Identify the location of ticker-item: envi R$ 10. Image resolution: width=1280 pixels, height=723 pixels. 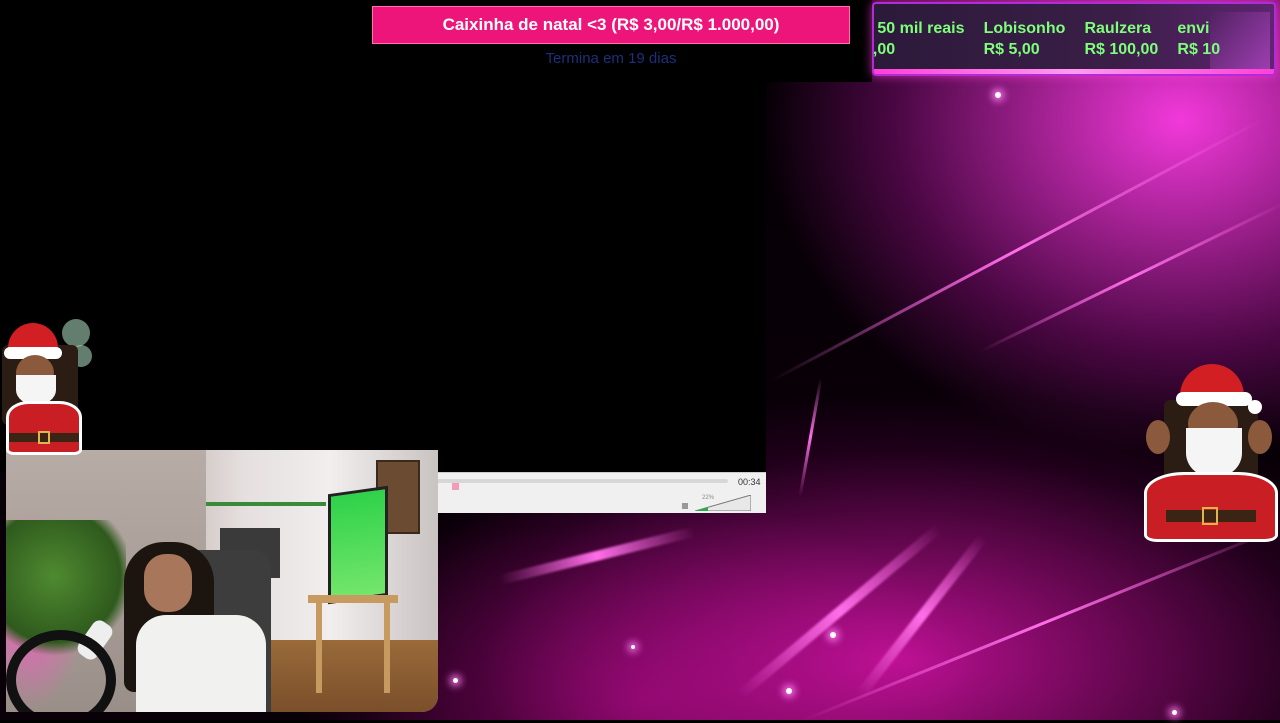
(1198, 39).